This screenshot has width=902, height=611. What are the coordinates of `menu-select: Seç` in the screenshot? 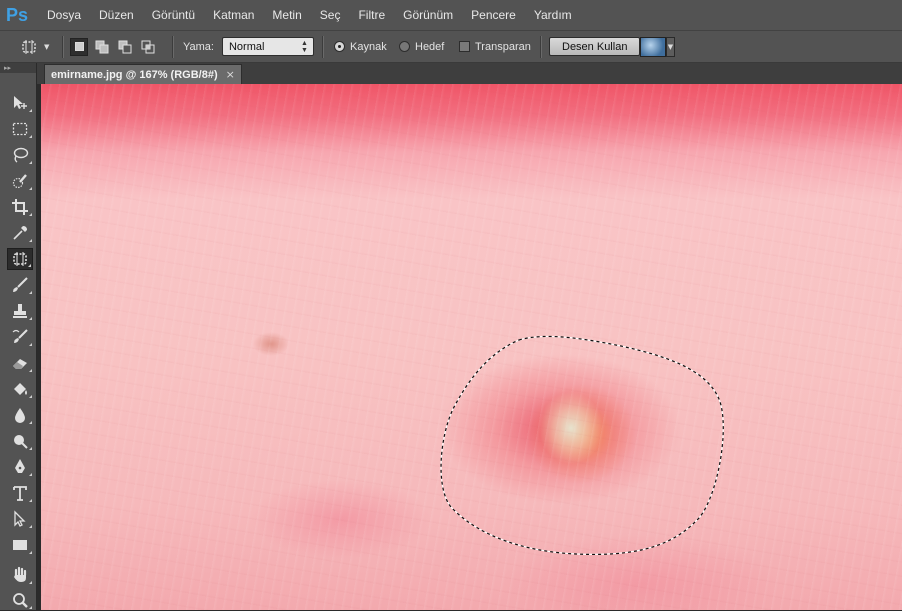 It's located at (330, 15).